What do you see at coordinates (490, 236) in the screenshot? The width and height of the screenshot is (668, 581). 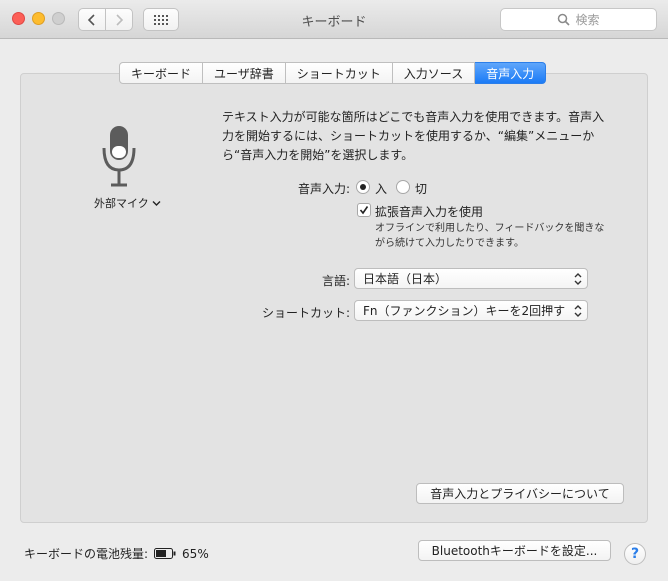 I see `enhanced-dictation-note: オフラインで利用したり、フィードバックを聞きながら続けて入力したりできます。` at bounding box center [490, 236].